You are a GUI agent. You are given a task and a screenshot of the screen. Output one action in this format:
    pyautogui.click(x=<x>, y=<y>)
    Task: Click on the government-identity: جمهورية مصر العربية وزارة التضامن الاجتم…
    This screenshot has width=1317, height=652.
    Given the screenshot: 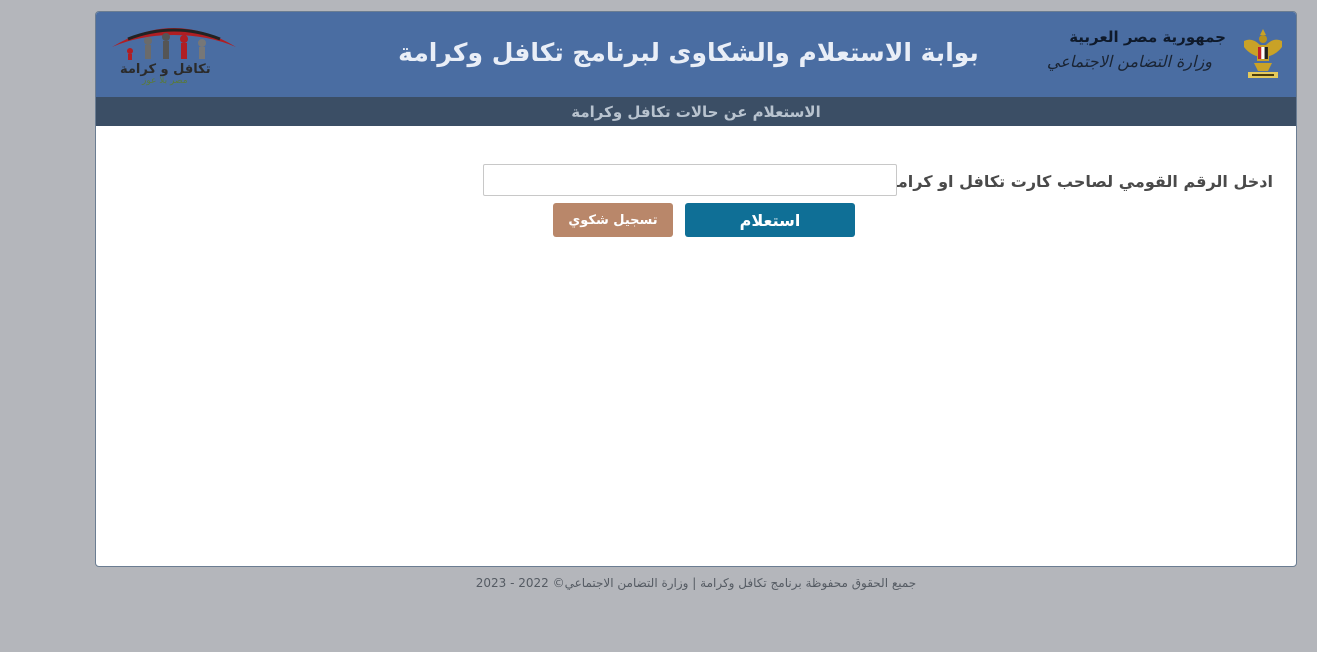 What is the action you would take?
    pyautogui.click(x=1166, y=54)
    